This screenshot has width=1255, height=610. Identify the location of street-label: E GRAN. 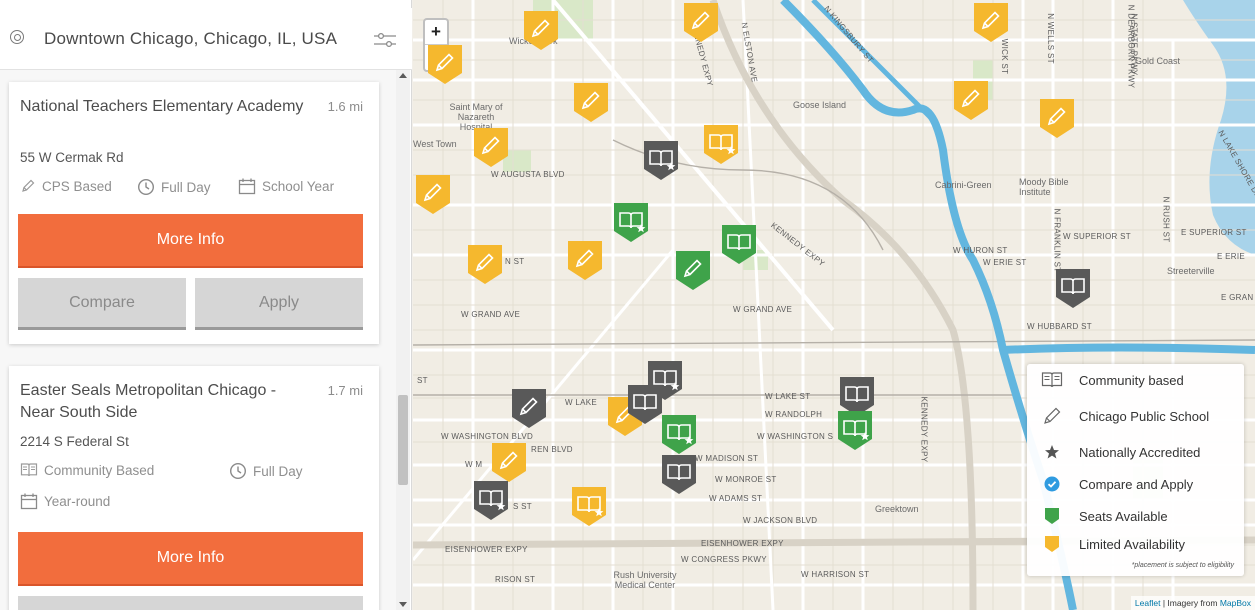
(1237, 297).